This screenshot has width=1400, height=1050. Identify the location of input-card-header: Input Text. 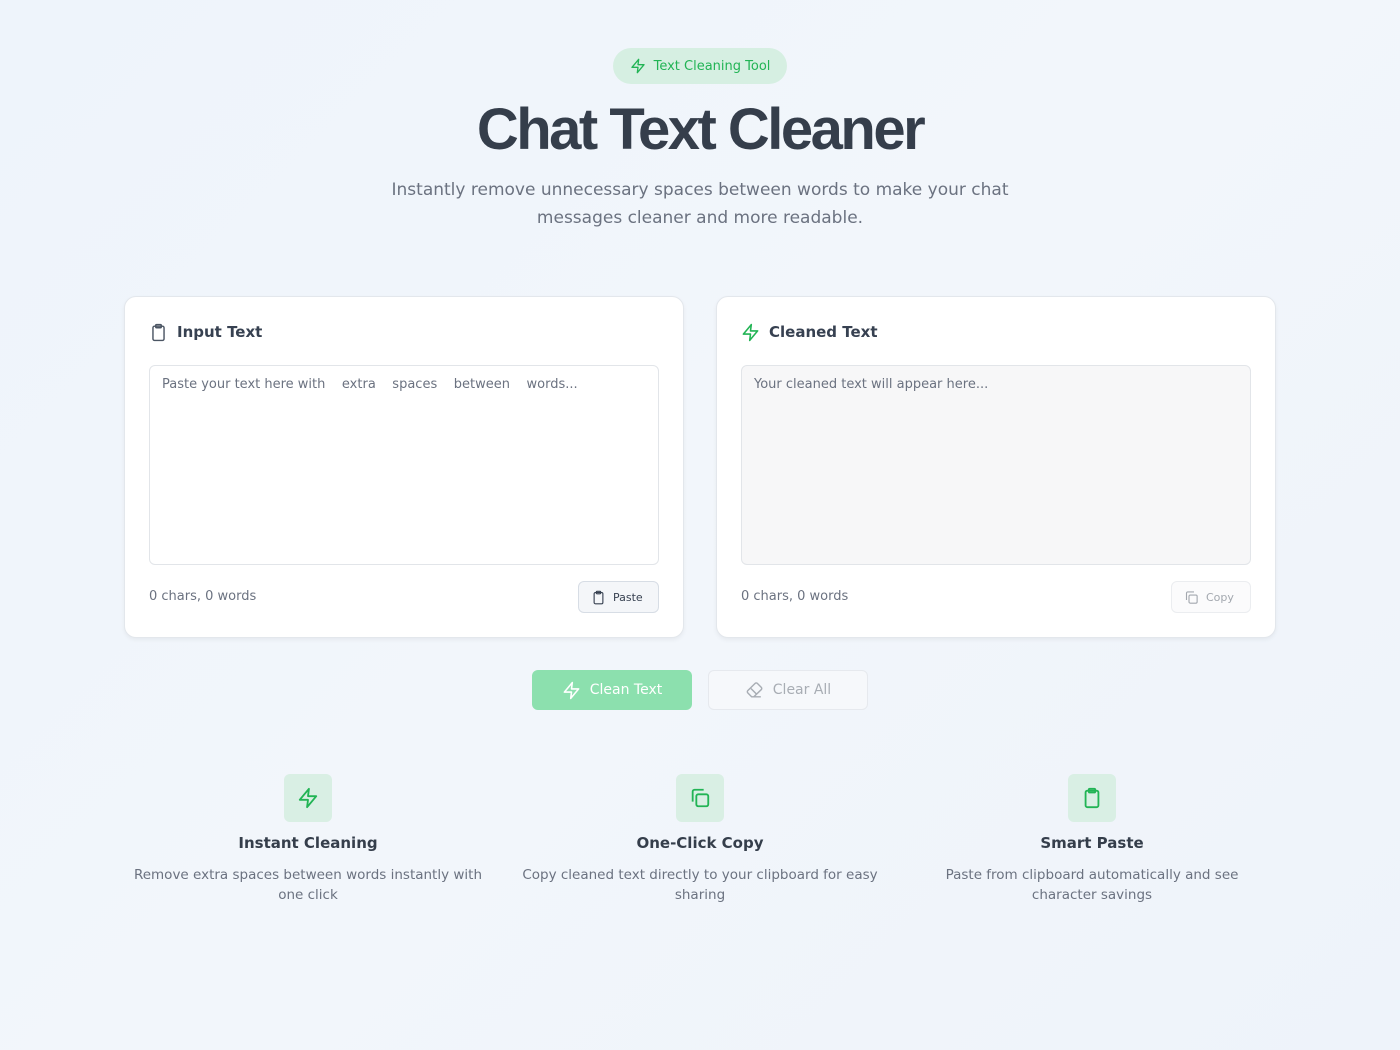
(205, 332).